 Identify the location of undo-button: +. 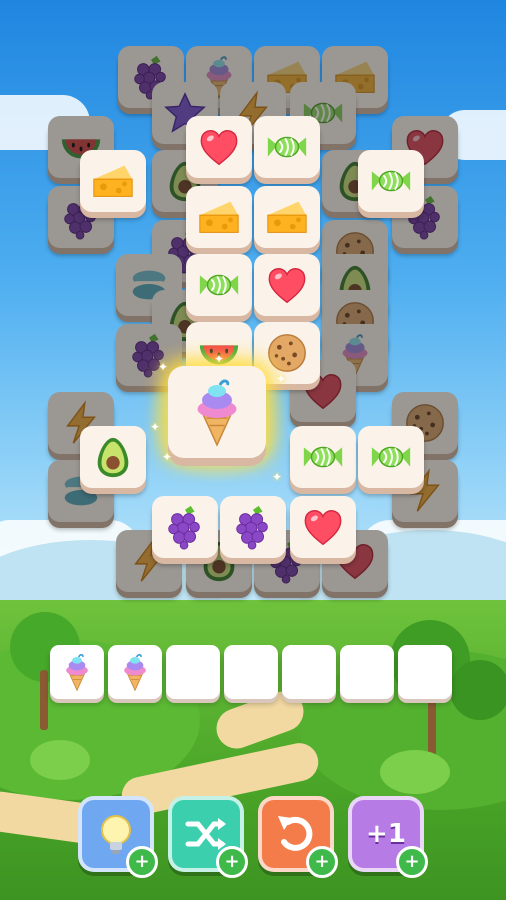
(298, 837).